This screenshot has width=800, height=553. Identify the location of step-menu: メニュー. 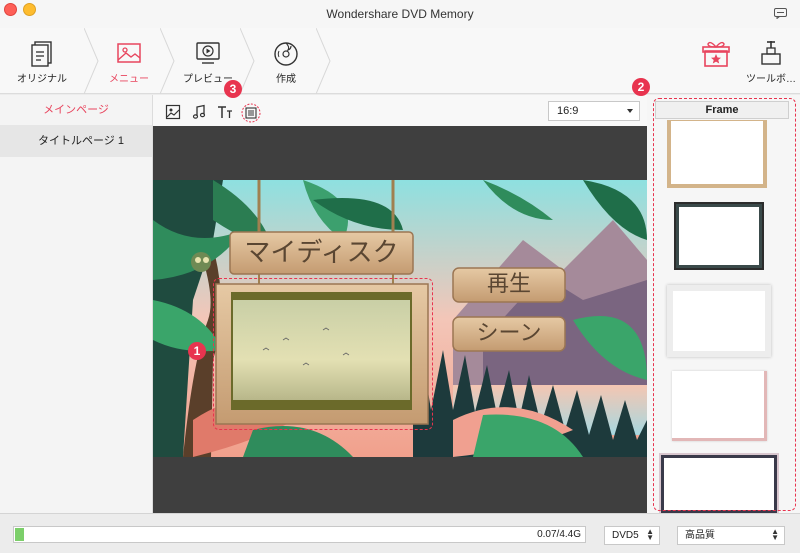
(129, 61).